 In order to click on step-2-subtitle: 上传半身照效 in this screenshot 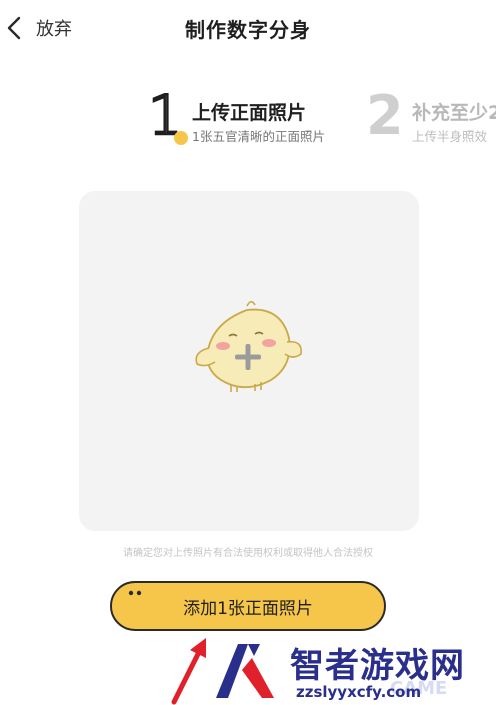, I will do `click(450, 136)`.